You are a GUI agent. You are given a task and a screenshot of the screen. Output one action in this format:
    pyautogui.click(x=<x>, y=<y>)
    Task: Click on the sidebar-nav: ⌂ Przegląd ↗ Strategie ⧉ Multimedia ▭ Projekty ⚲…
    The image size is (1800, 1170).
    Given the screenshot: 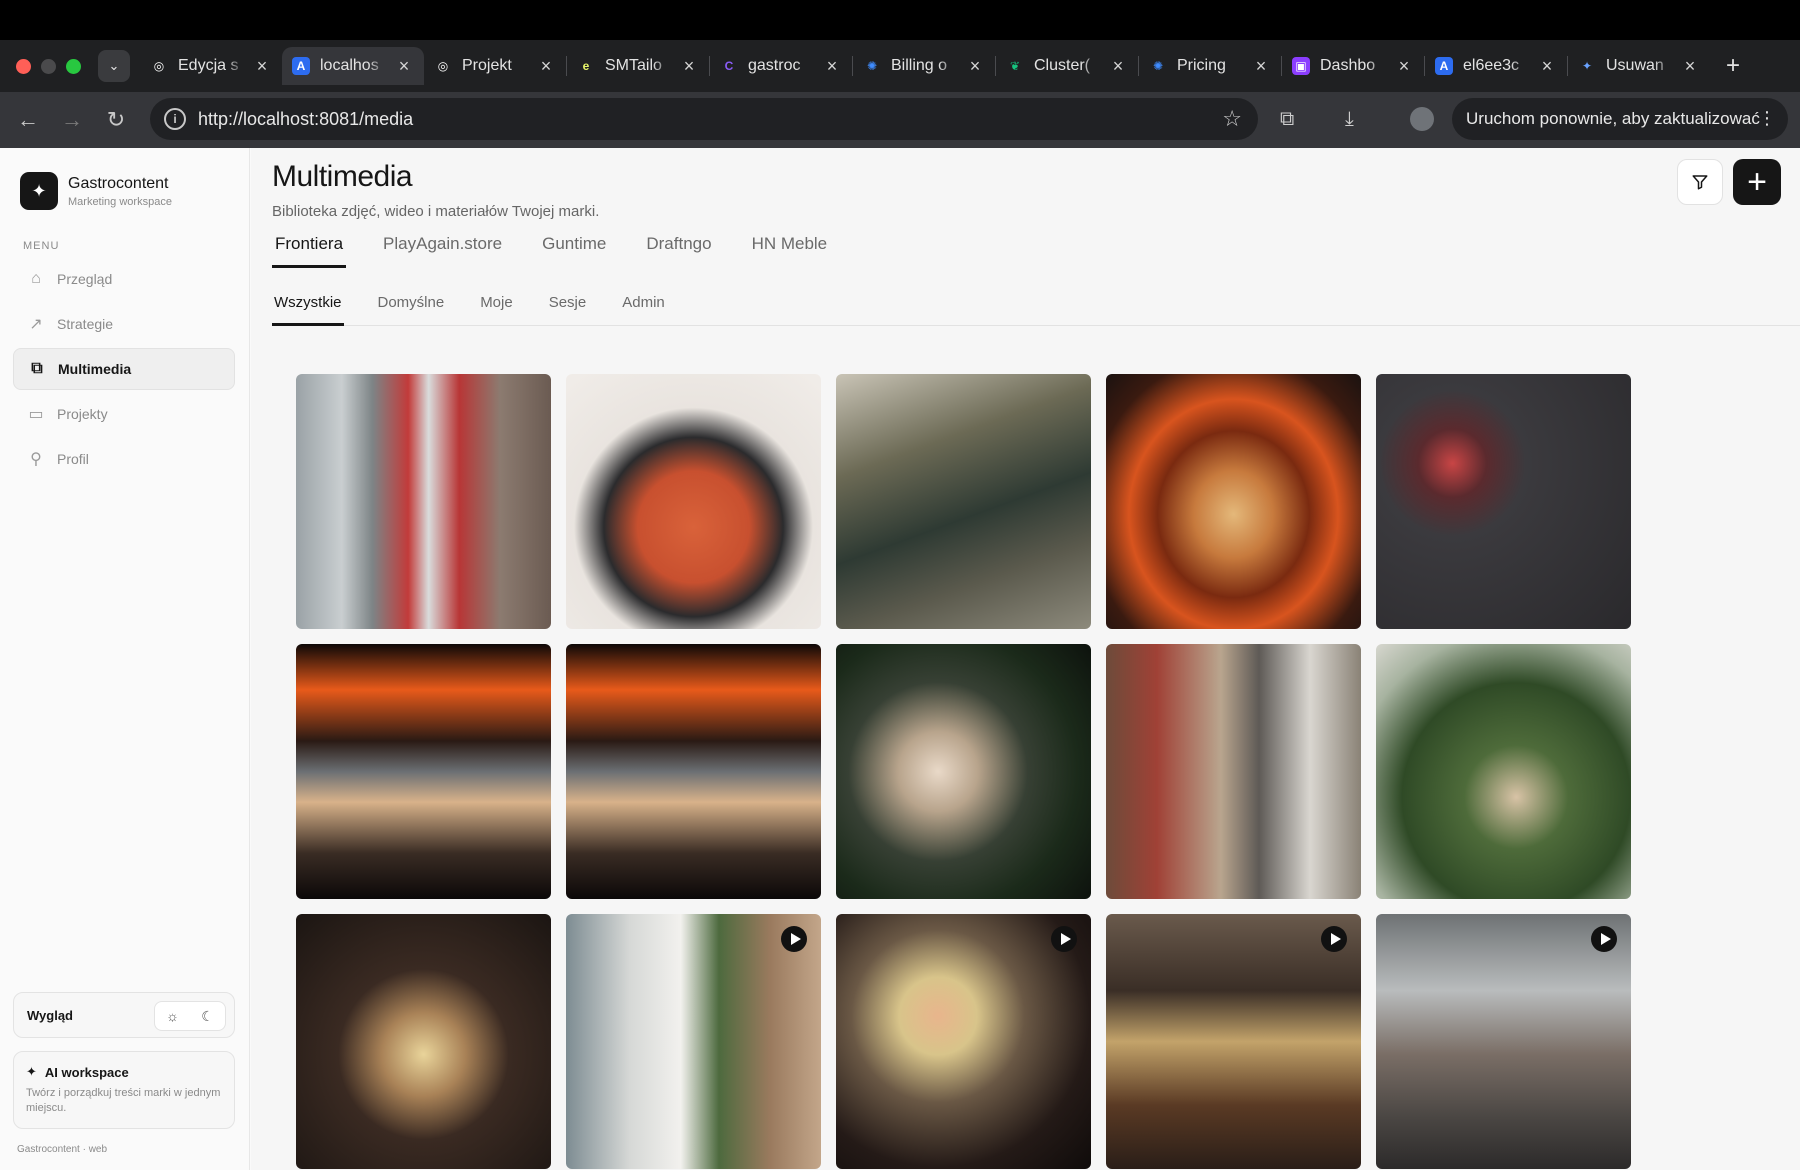 What is the action you would take?
    pyautogui.click(x=124, y=370)
    